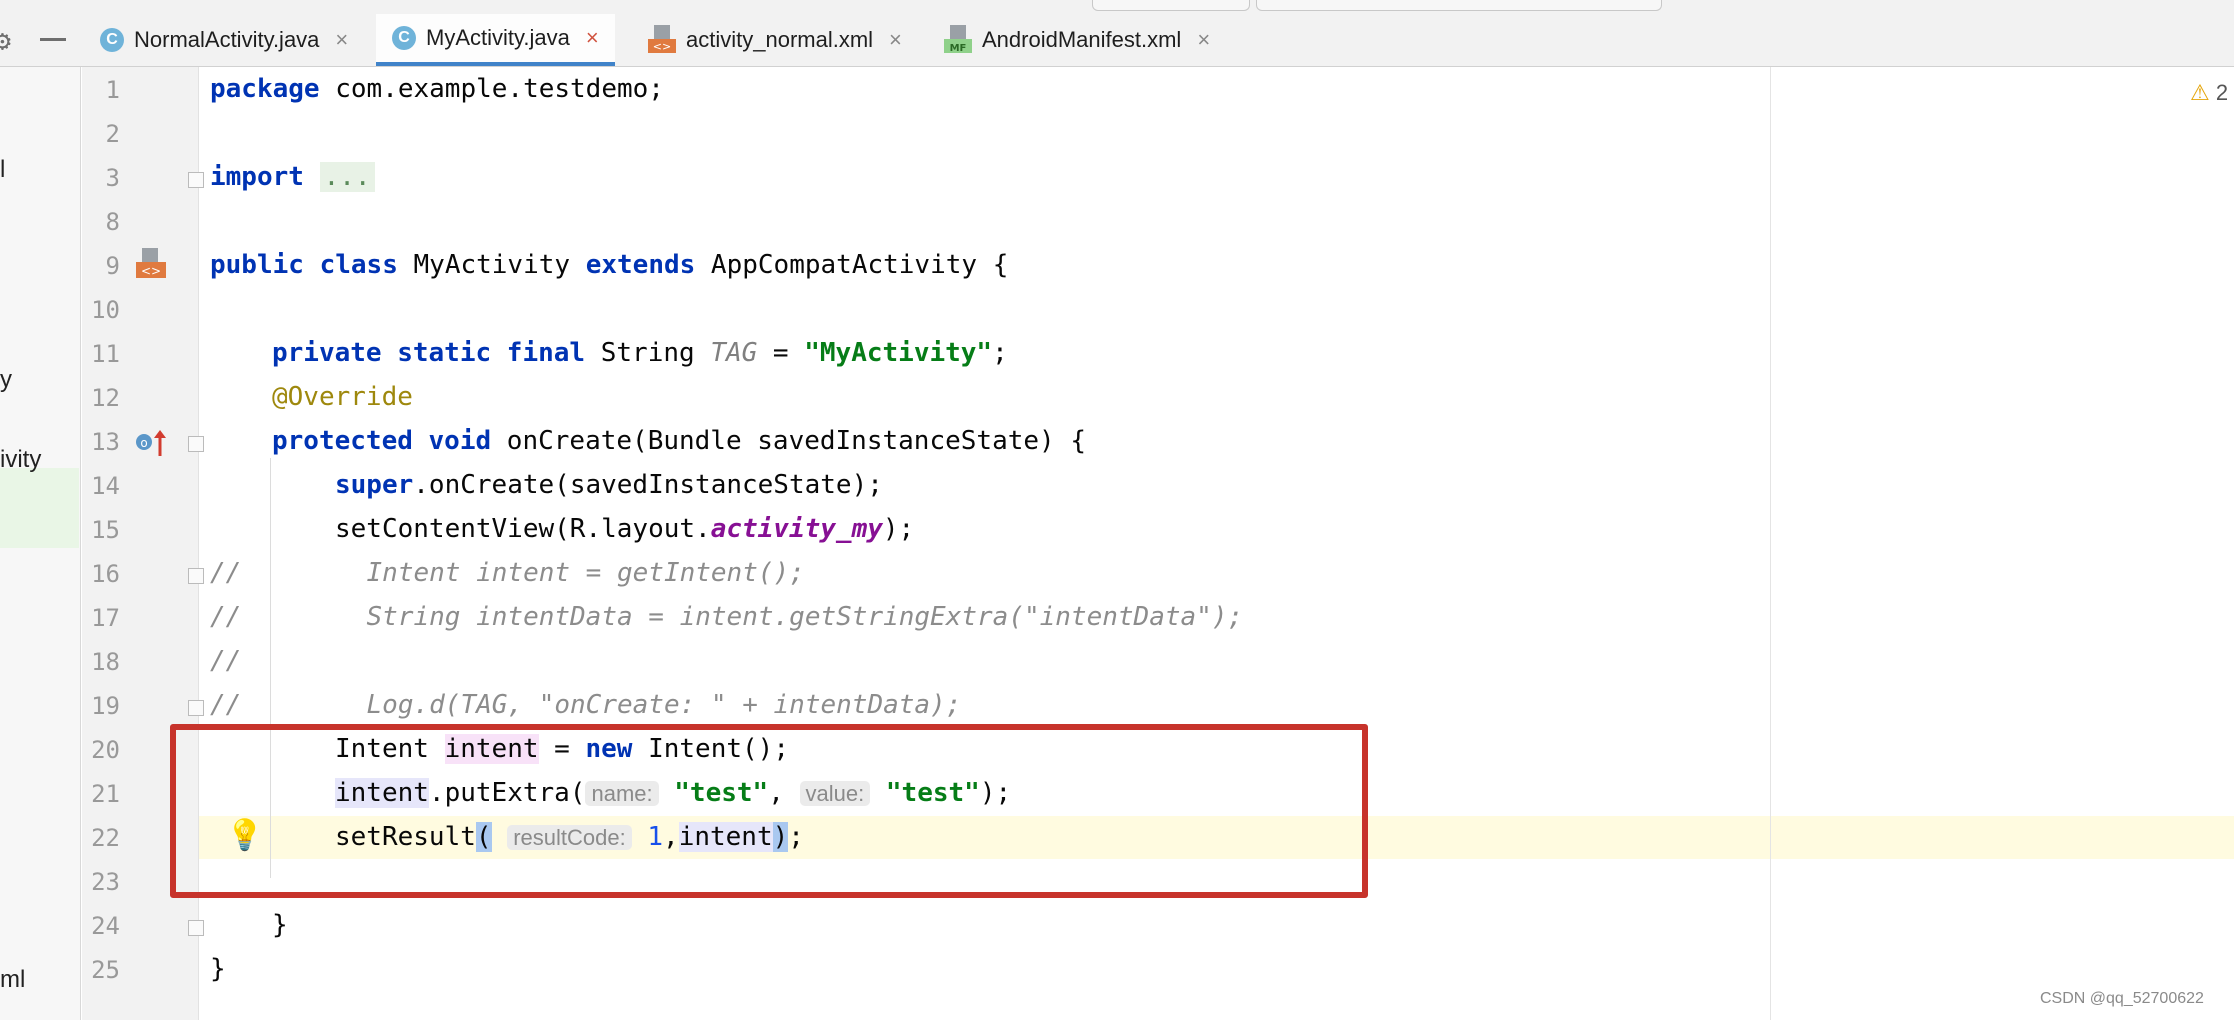 This screenshot has height=1020, width=2234. What do you see at coordinates (265, 89) in the screenshot?
I see `keyword: package` at bounding box center [265, 89].